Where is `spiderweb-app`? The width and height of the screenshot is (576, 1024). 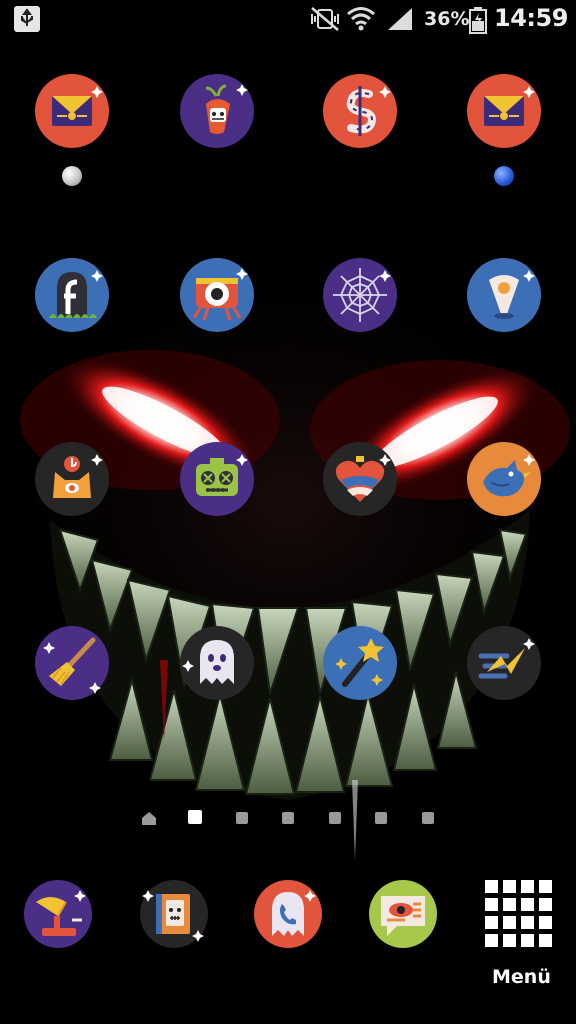 spiderweb-app is located at coordinates (360, 295).